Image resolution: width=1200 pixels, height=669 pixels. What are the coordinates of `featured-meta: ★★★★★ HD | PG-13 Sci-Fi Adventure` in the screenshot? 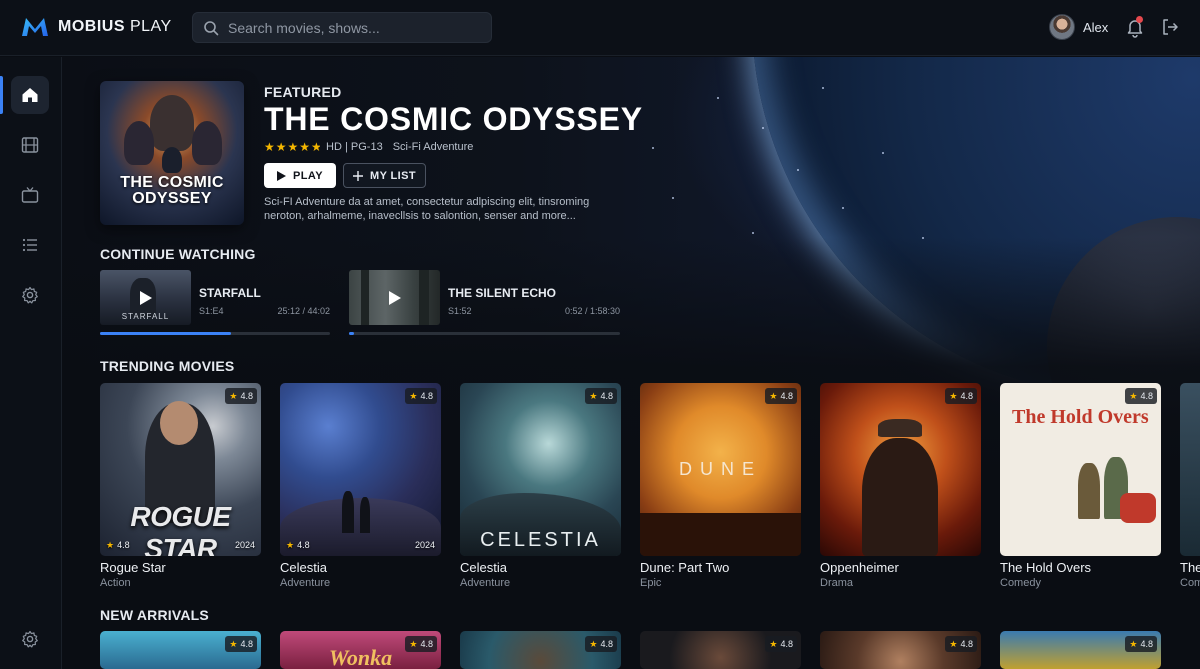 It's located at (368, 147).